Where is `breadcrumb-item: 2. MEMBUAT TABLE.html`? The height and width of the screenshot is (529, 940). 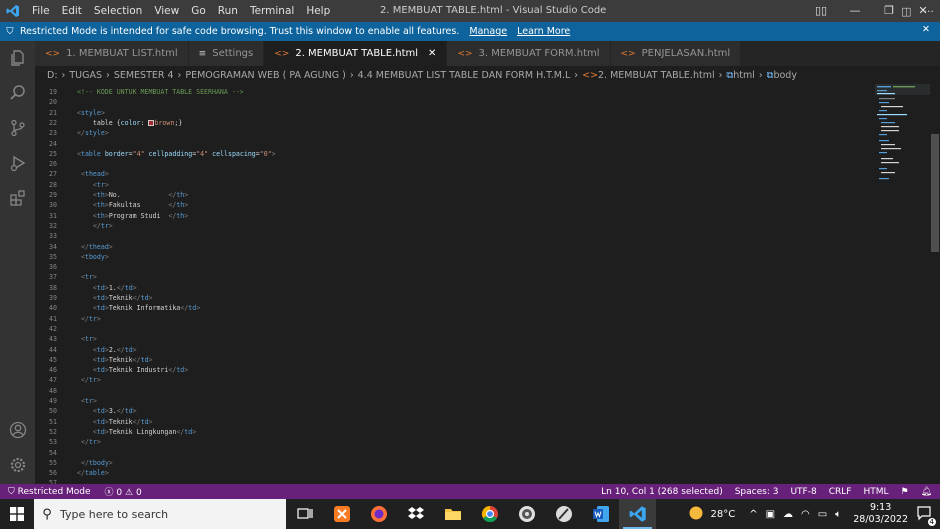 breadcrumb-item: 2. MEMBUAT TABLE.html is located at coordinates (656, 75).